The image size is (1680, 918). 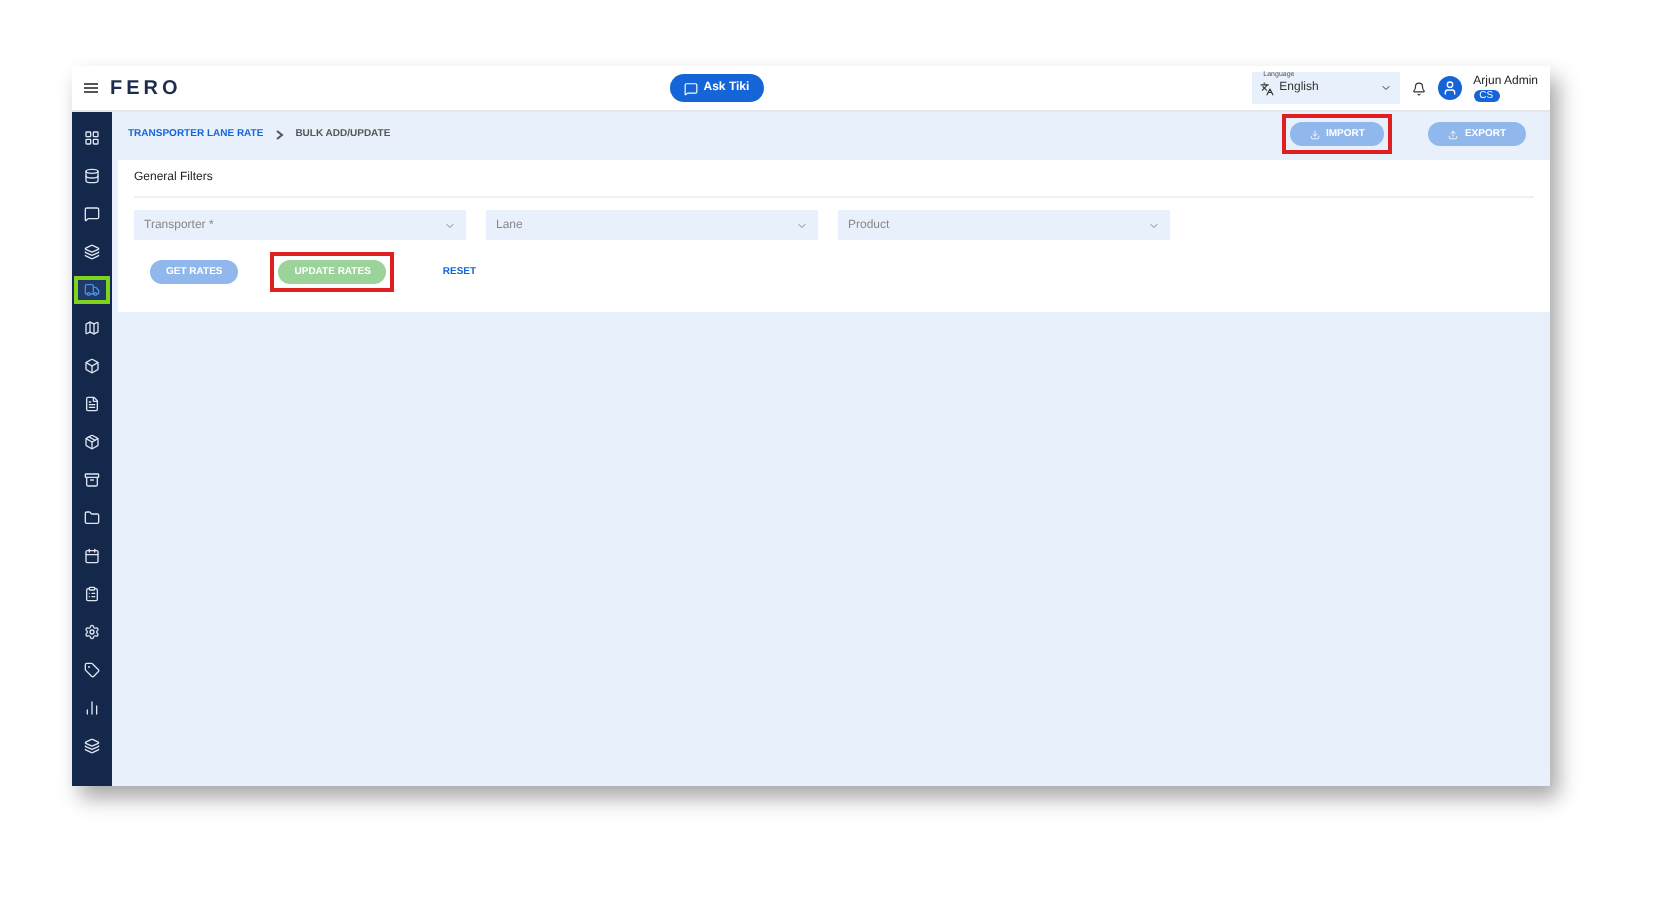 I want to click on logo: FERO, so click(x=146, y=88).